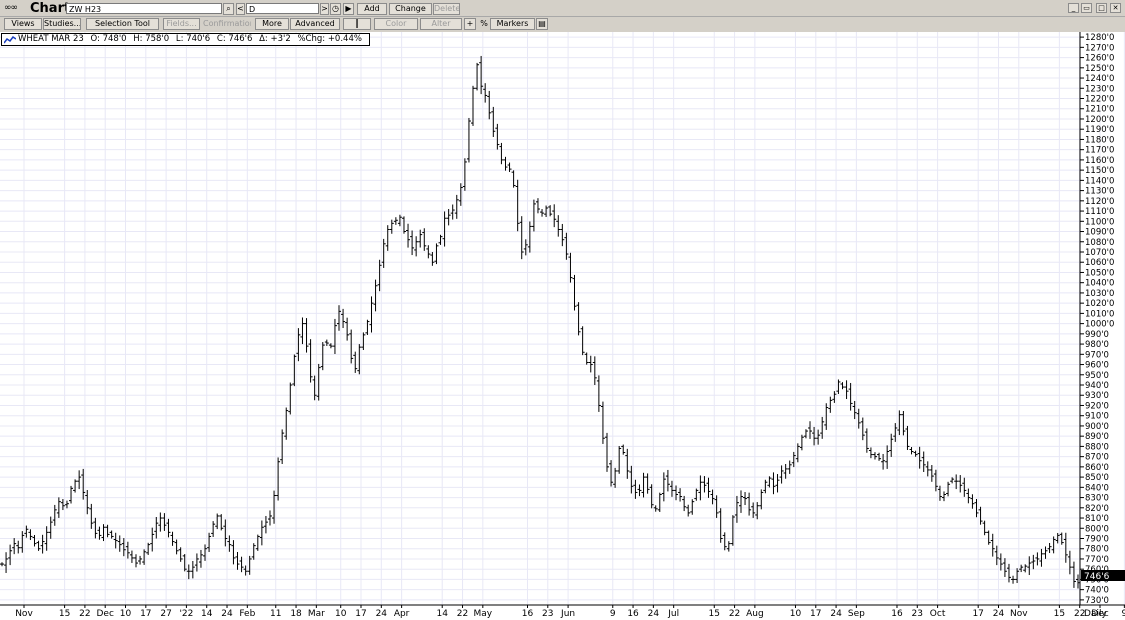 Image resolution: width=1125 pixels, height=620 pixels. I want to click on legend-delta: Δ: +3'2, so click(275, 39).